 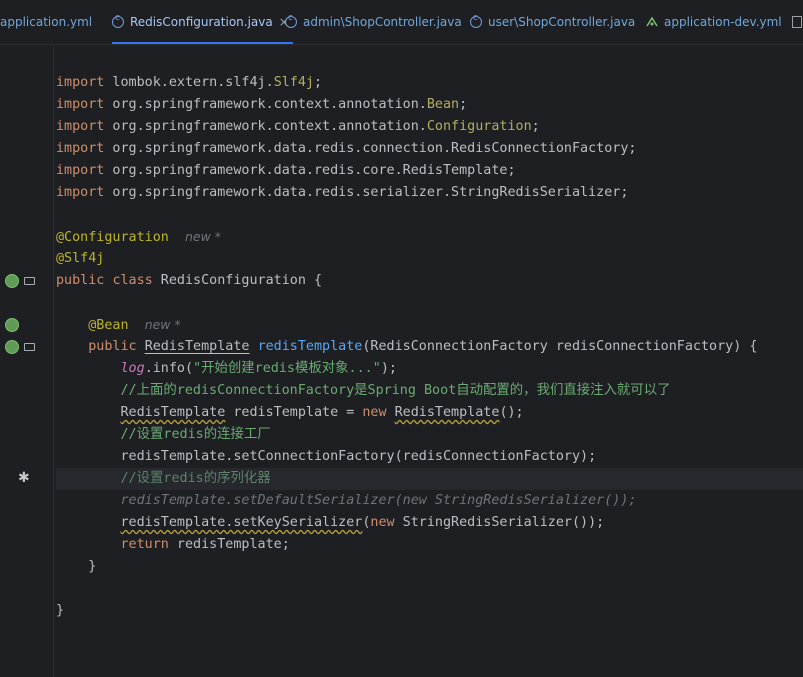 I want to click on tab-application-yml: application.yml, so click(x=46, y=22).